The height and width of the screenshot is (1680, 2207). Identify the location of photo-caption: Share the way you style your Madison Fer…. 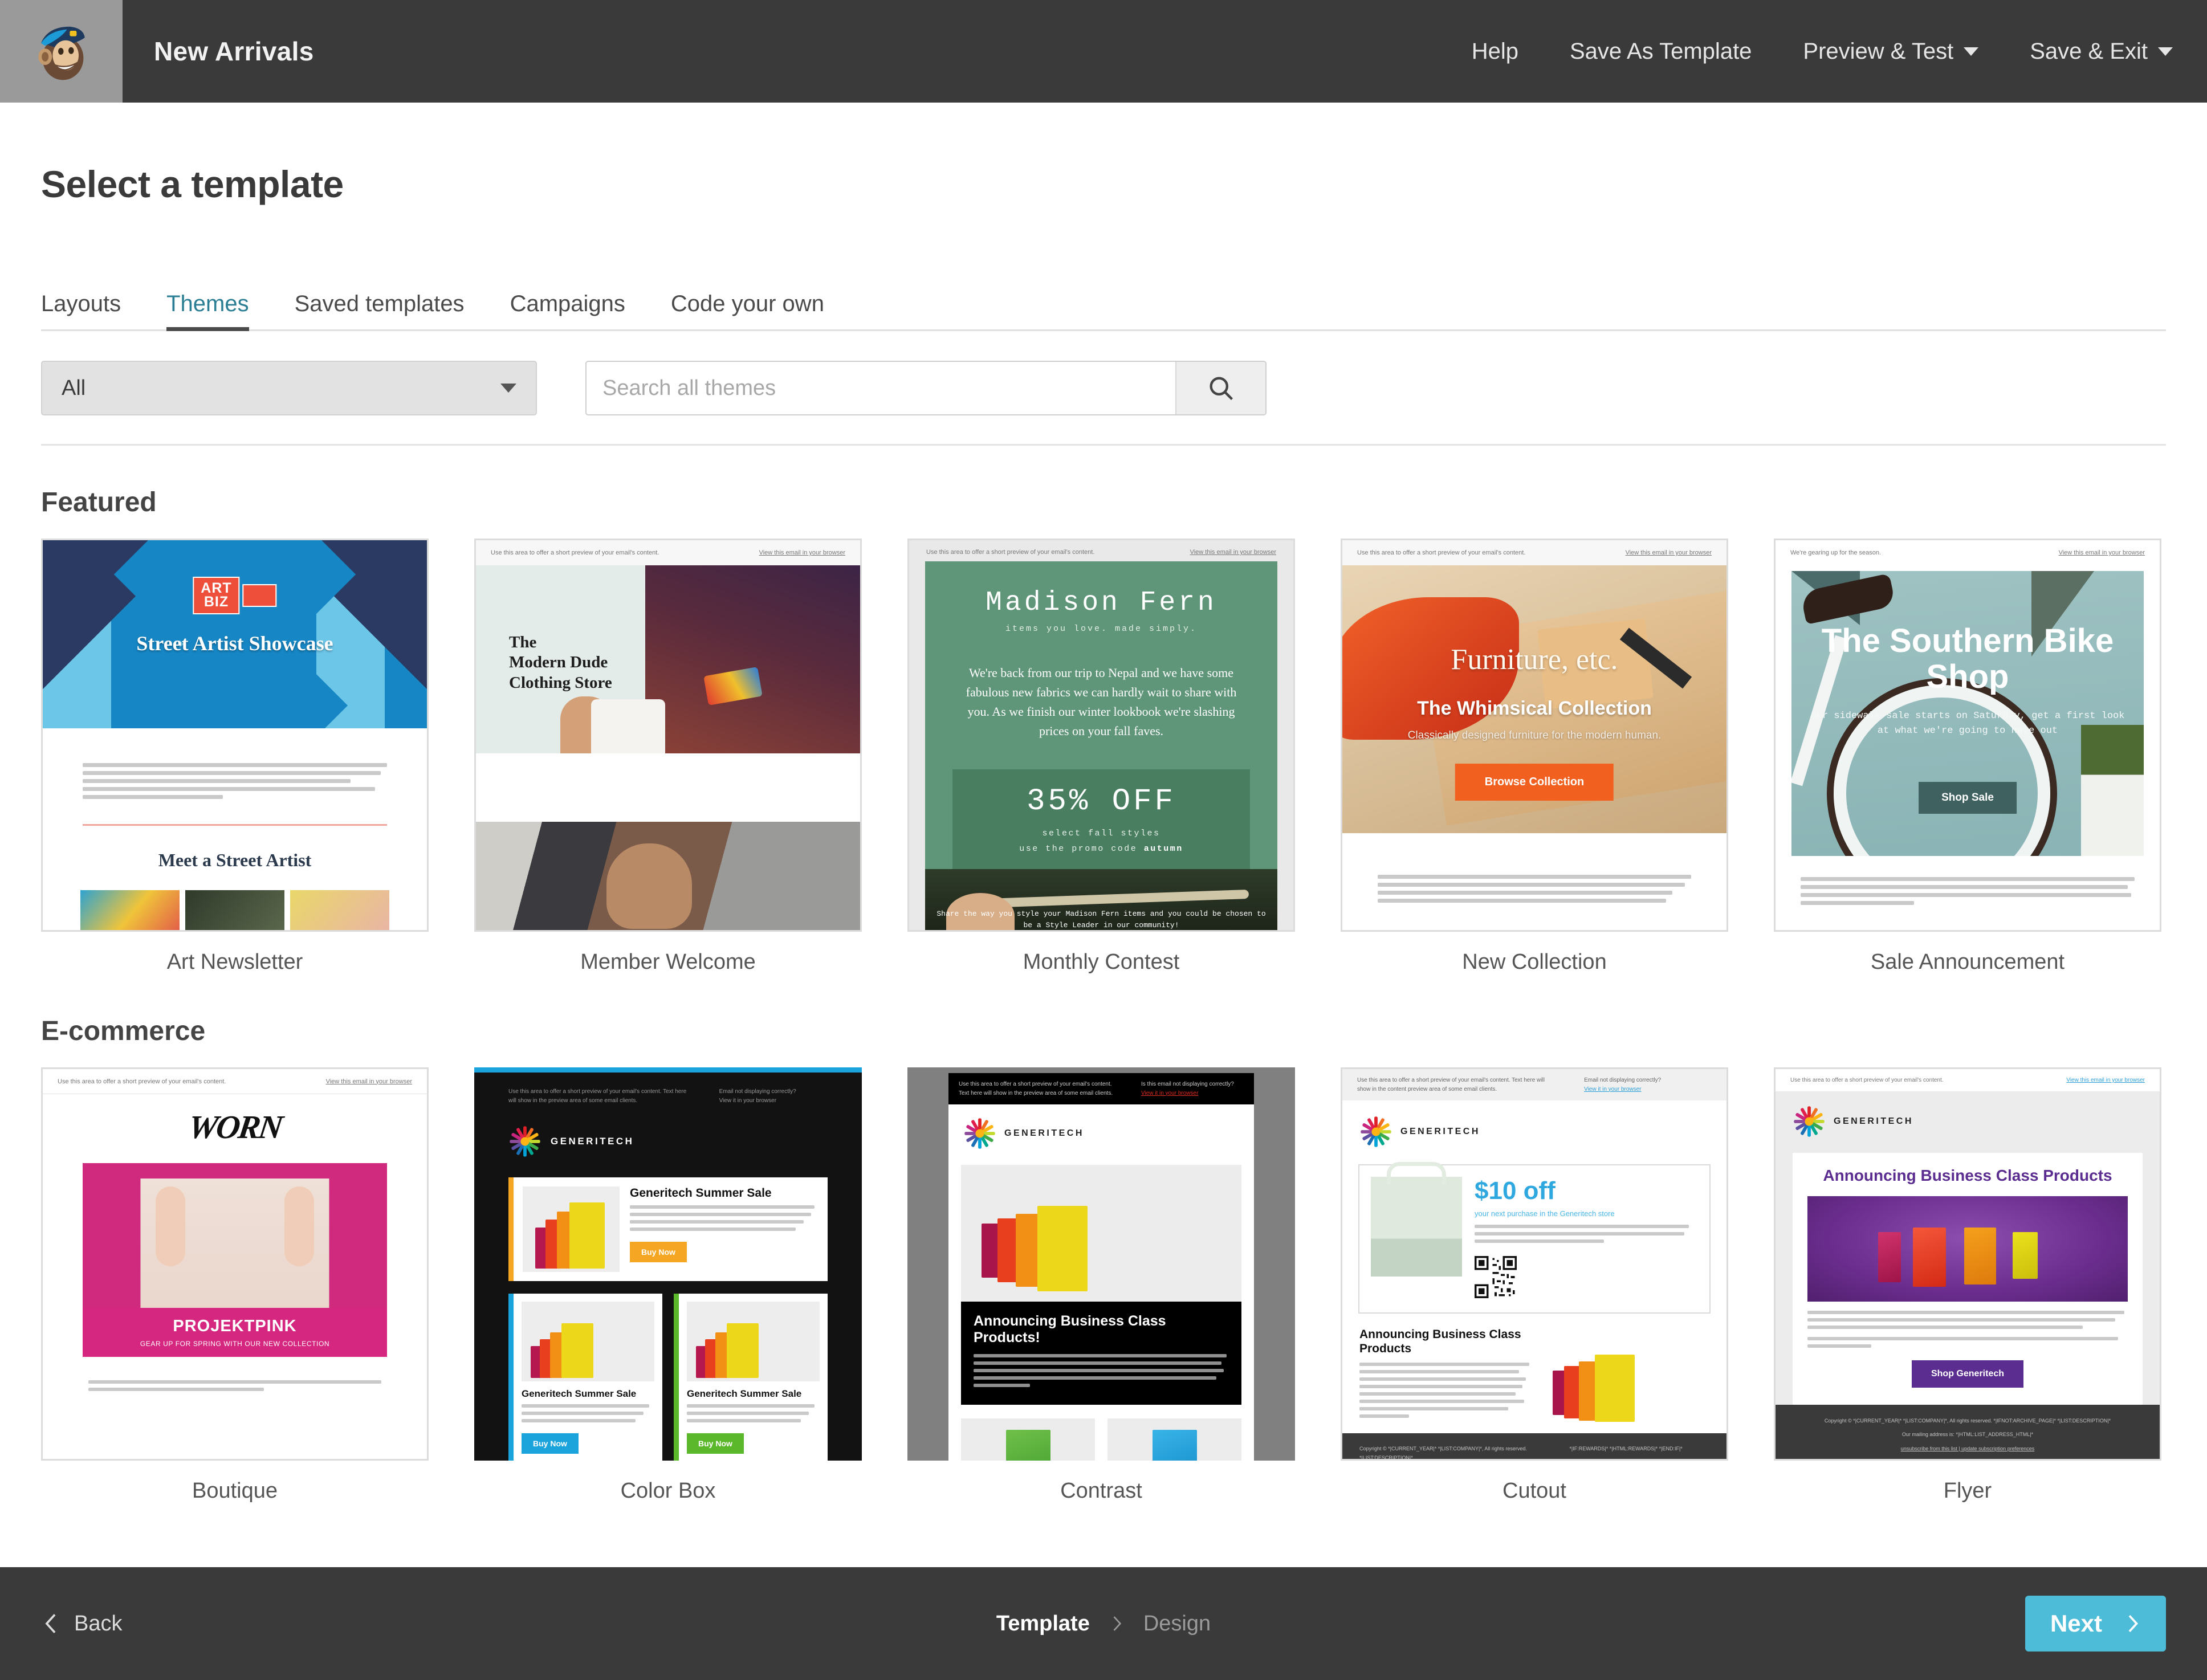
(1101, 919).